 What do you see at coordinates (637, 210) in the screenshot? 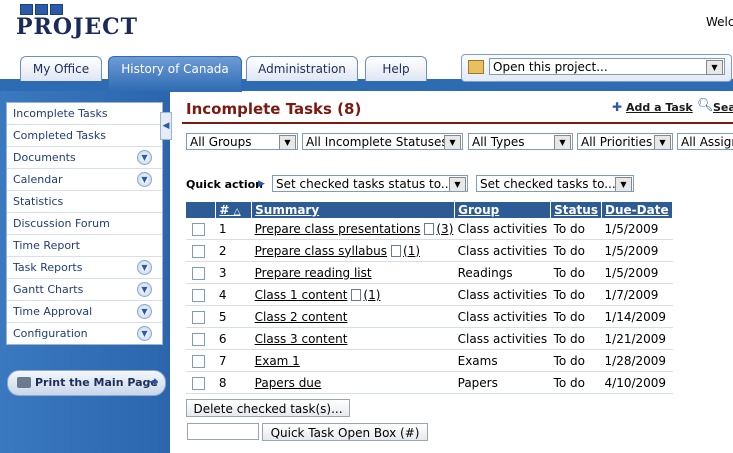
I see `column-header-due-date: Due-Date` at bounding box center [637, 210].